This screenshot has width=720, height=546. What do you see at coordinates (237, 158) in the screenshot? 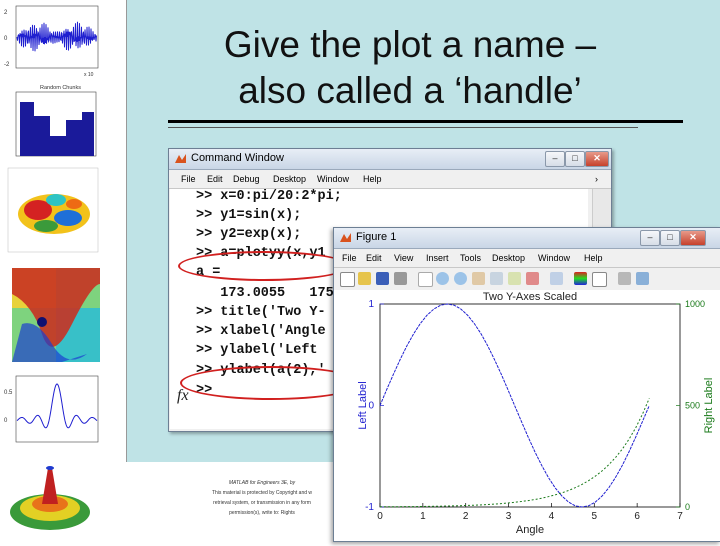
I see `command-window-title: Command Window` at bounding box center [237, 158].